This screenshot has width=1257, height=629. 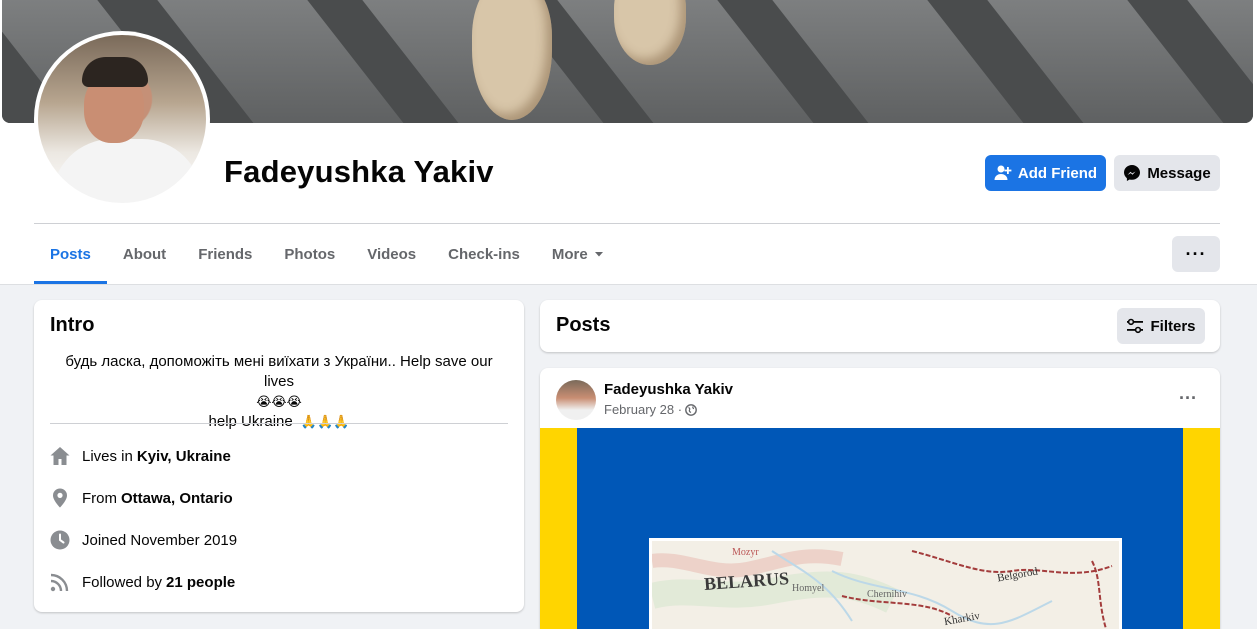 I want to click on globe-icon, so click(x=691, y=409).